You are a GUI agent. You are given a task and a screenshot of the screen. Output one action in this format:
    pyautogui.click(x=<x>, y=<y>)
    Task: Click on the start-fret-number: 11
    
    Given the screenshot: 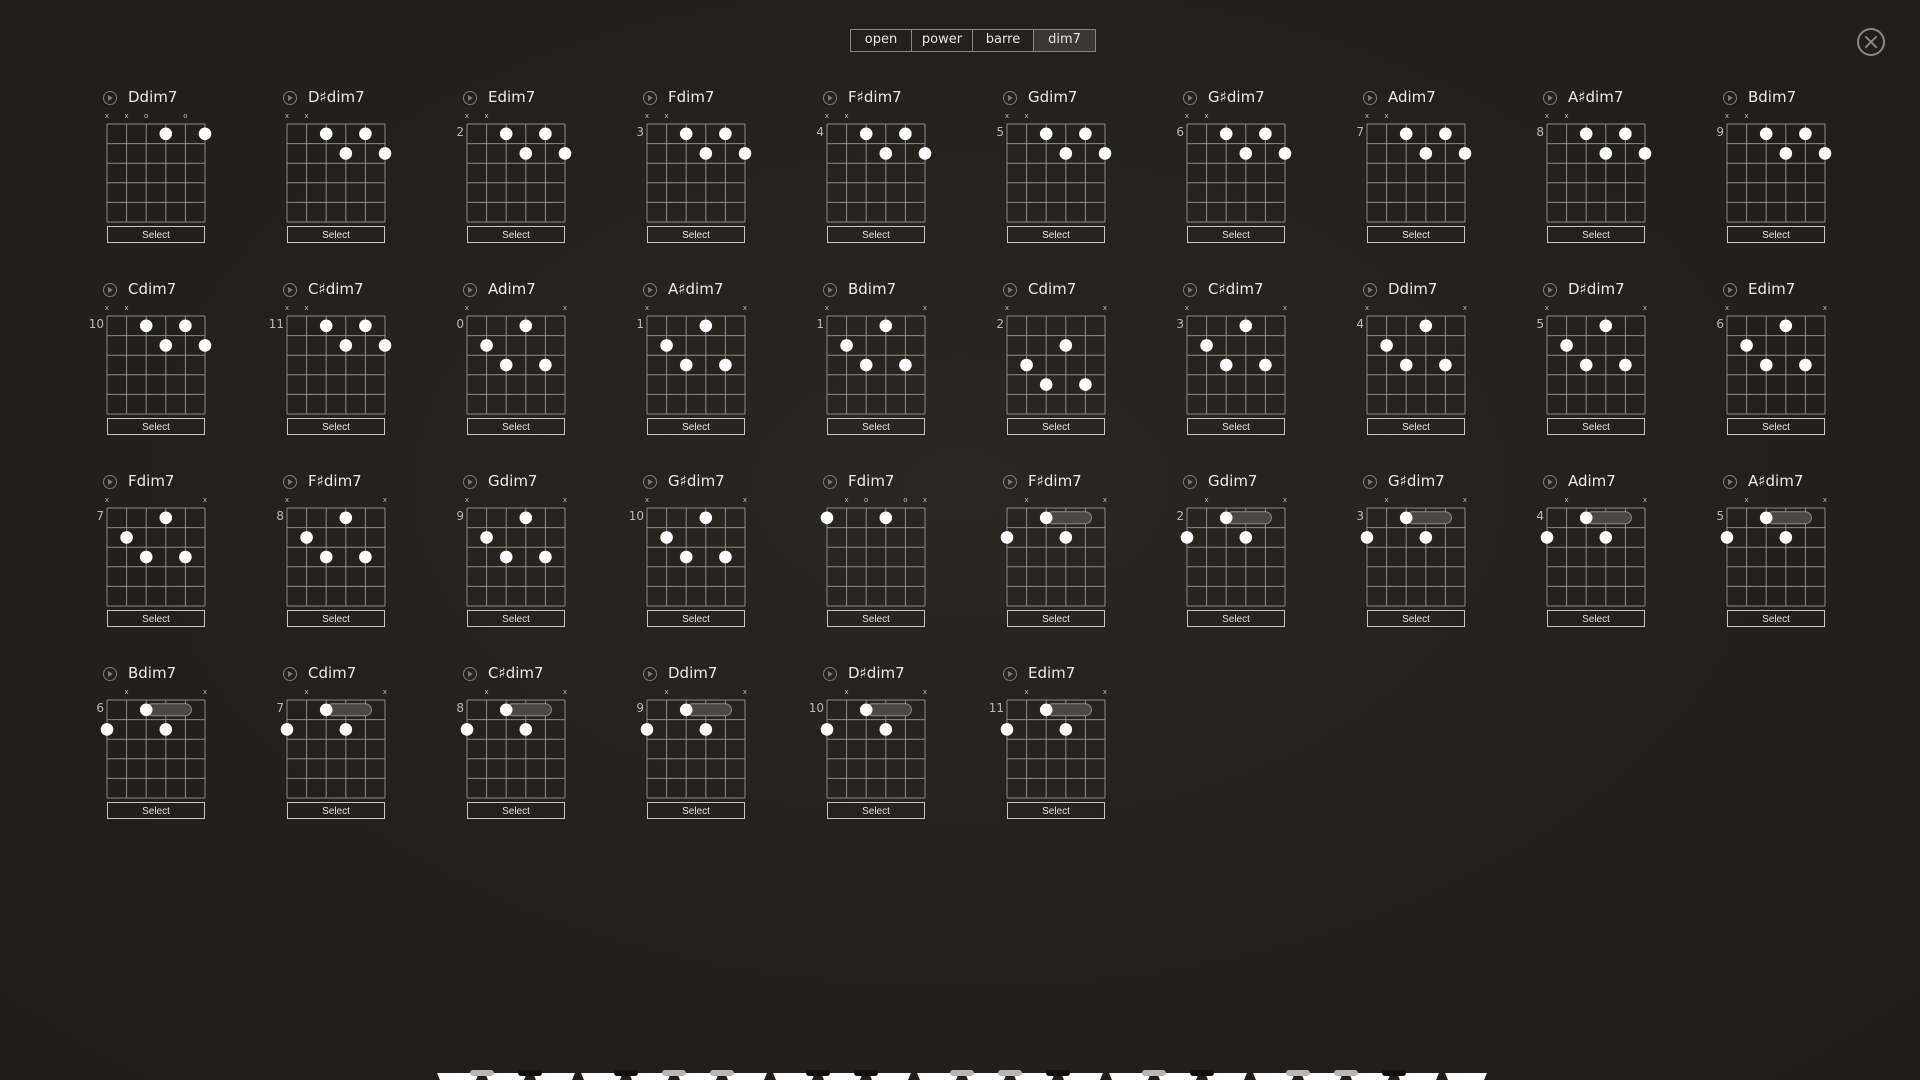 What is the action you would take?
    pyautogui.click(x=996, y=708)
    